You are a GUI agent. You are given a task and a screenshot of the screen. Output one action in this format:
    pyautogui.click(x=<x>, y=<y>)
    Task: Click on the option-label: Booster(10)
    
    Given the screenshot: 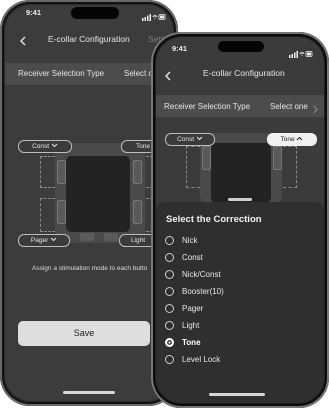 What is the action you would take?
    pyautogui.click(x=203, y=291)
    